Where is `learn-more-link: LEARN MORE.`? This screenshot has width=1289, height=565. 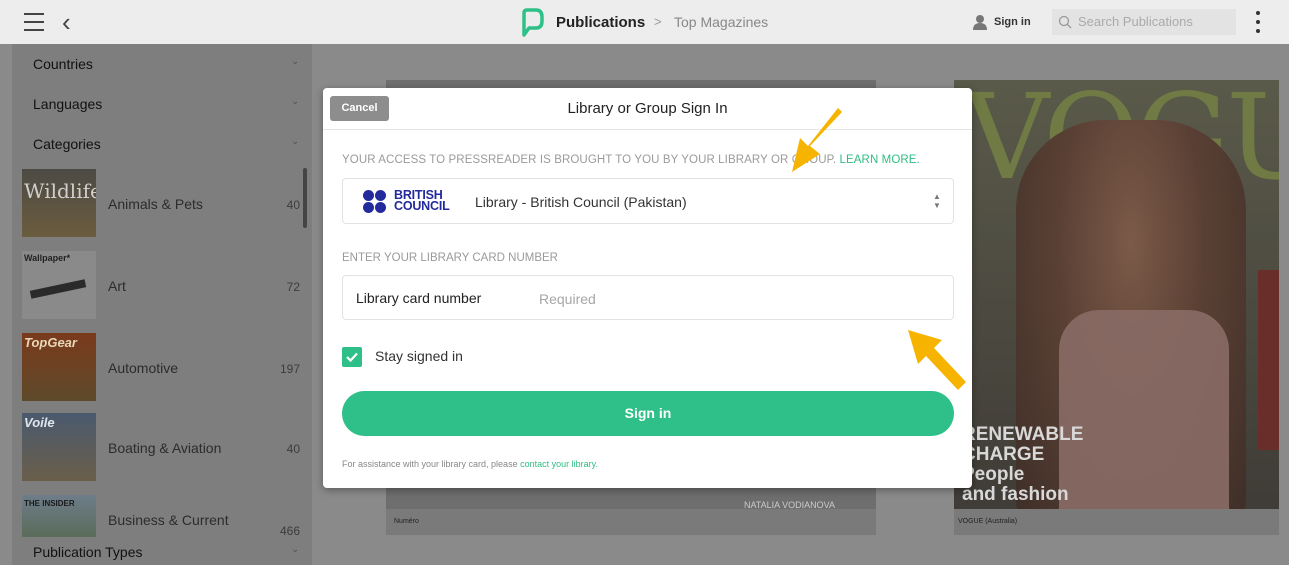 learn-more-link: LEARN MORE. is located at coordinates (880, 160).